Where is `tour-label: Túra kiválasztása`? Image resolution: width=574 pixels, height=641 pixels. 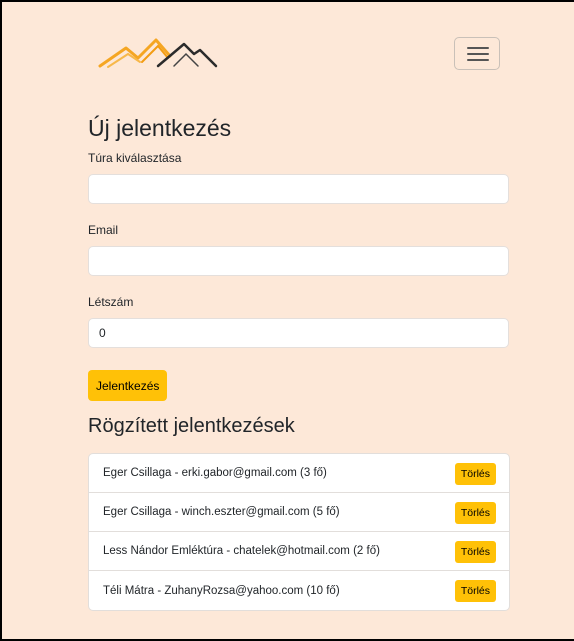
tour-label: Túra kiválasztása is located at coordinates (135, 158).